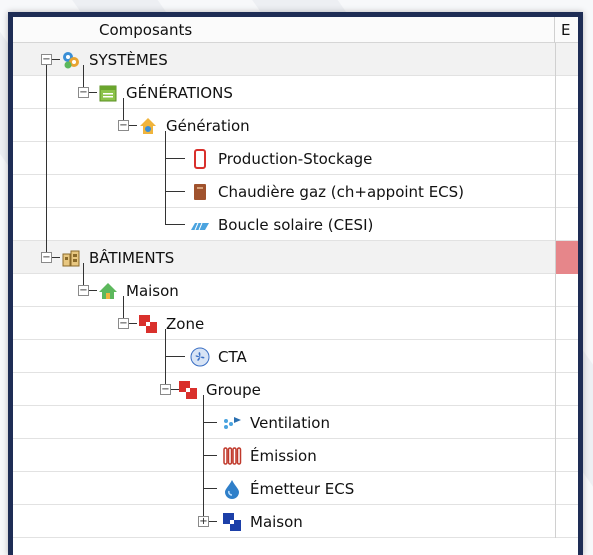  What do you see at coordinates (232, 489) in the screenshot?
I see `water-drop-icon` at bounding box center [232, 489].